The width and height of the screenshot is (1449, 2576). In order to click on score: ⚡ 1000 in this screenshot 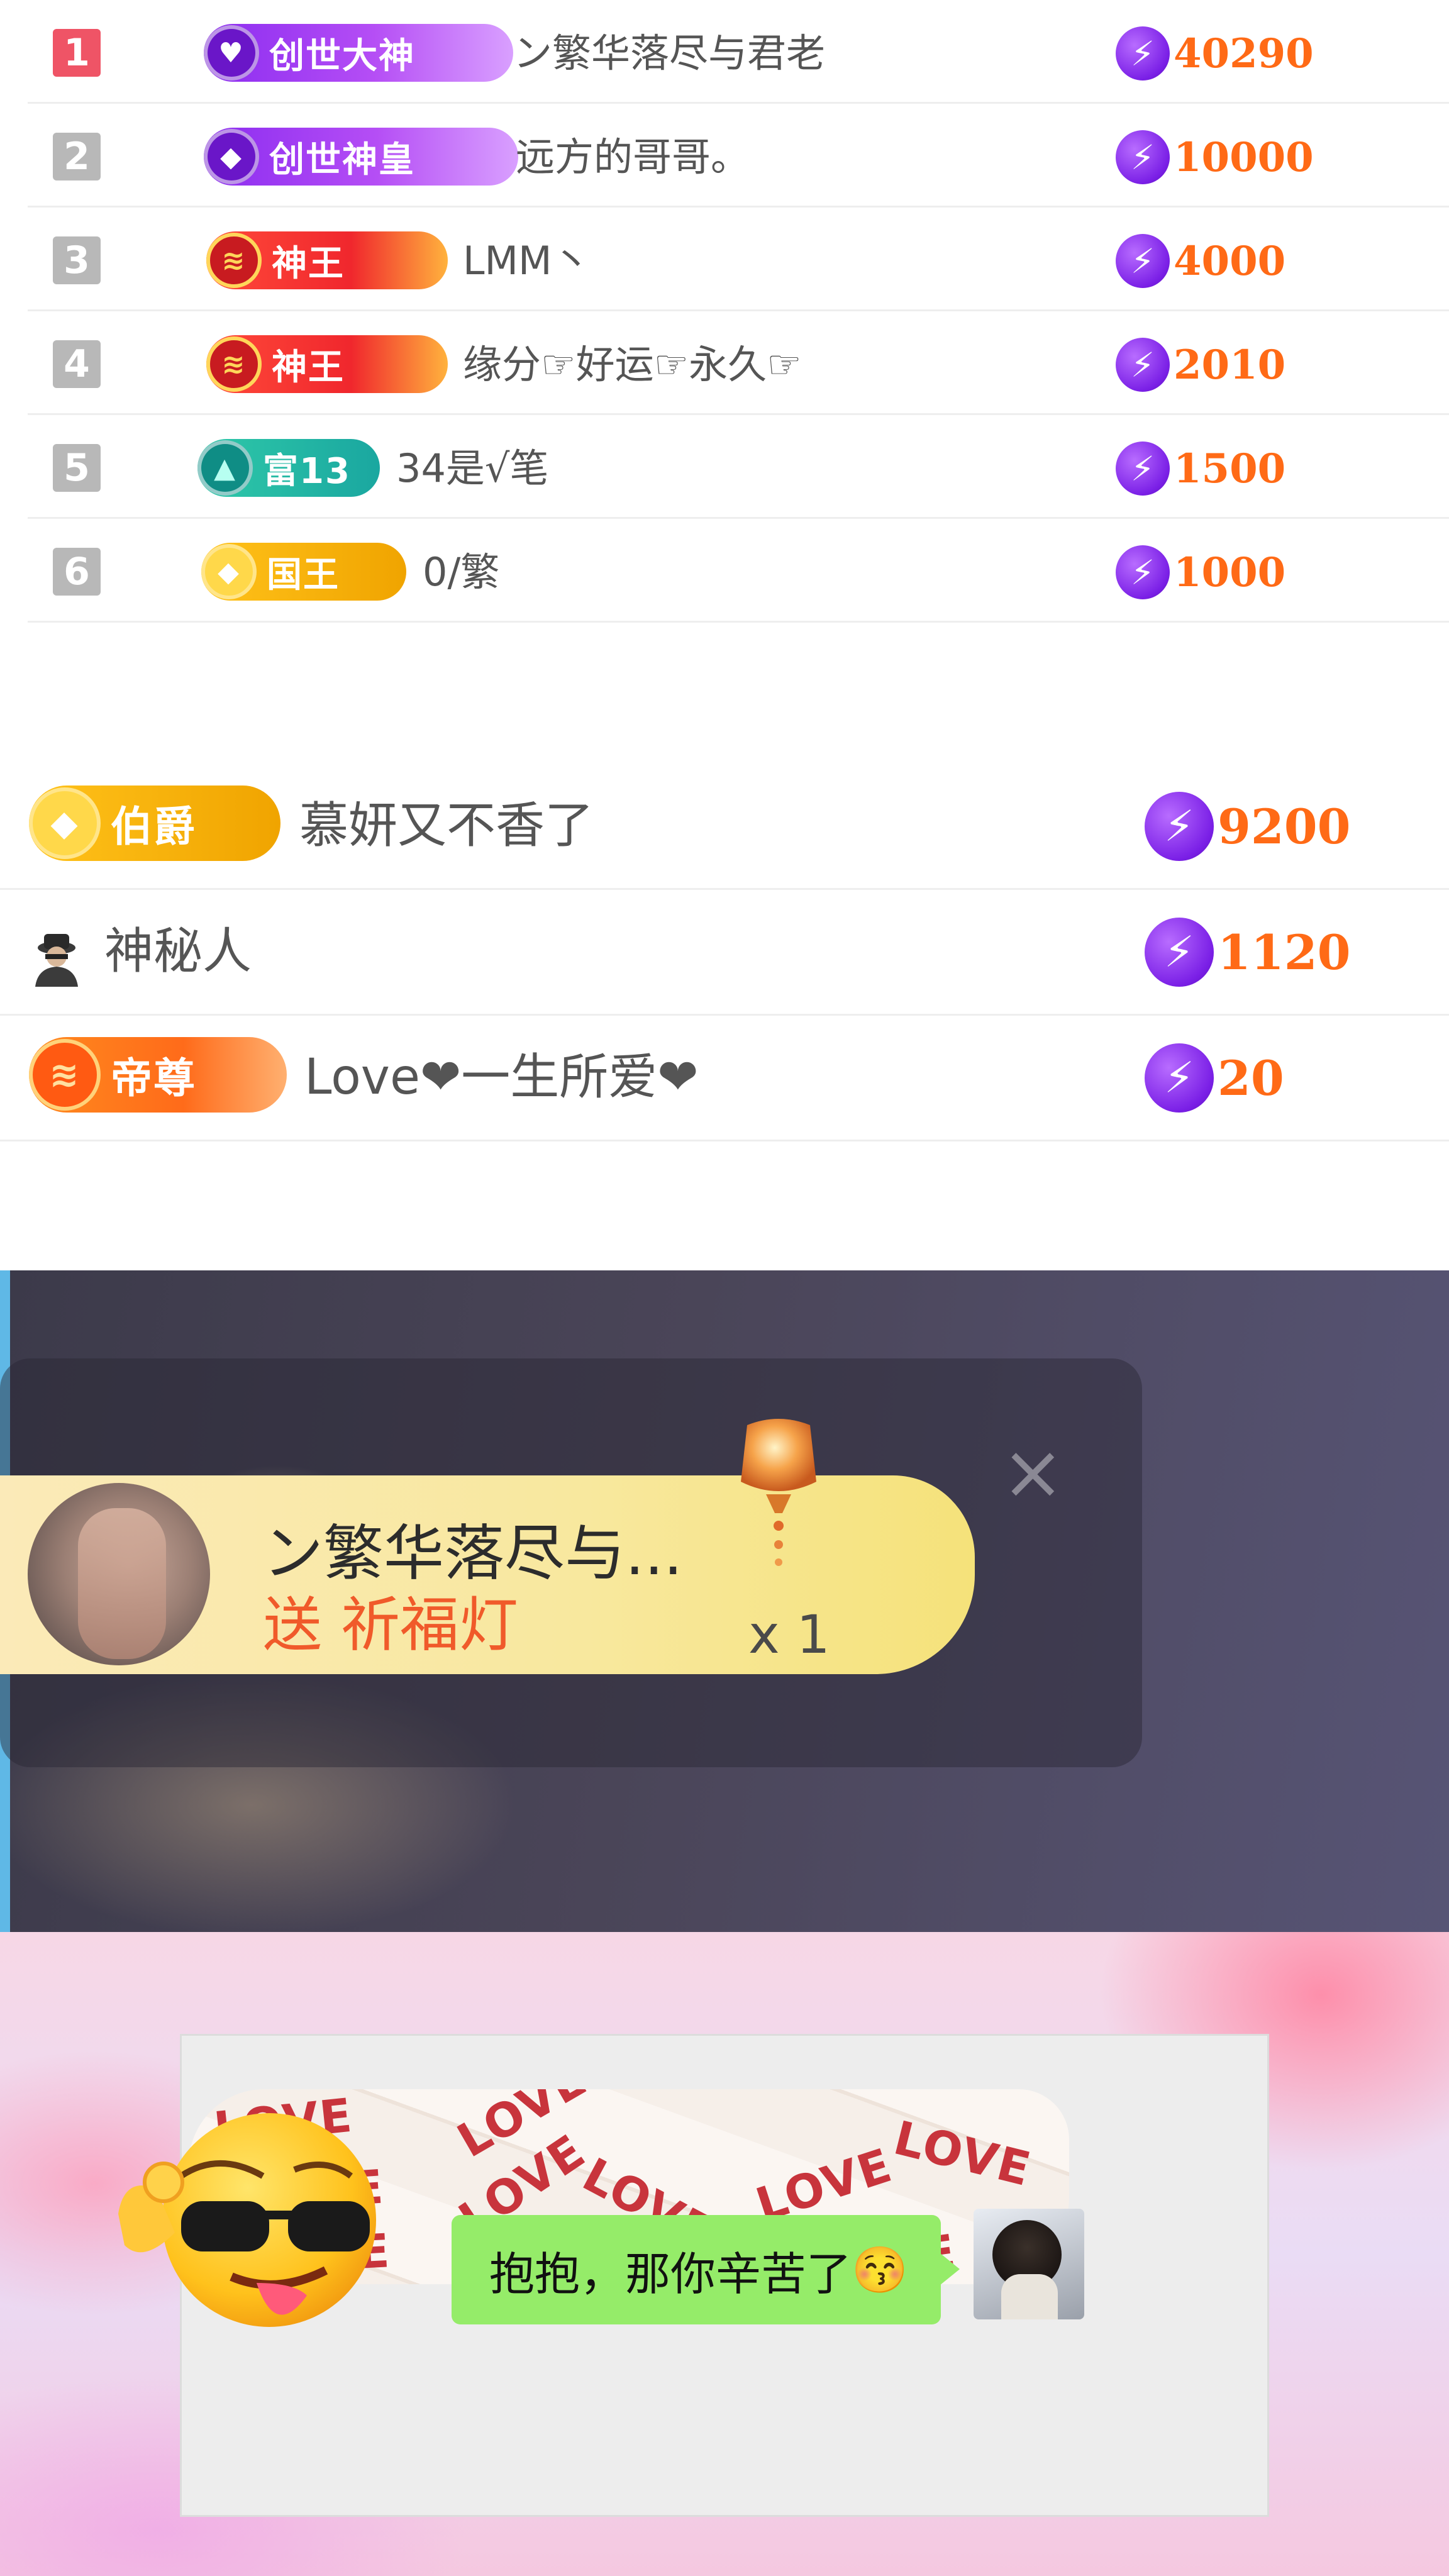, I will do `click(1200, 572)`.